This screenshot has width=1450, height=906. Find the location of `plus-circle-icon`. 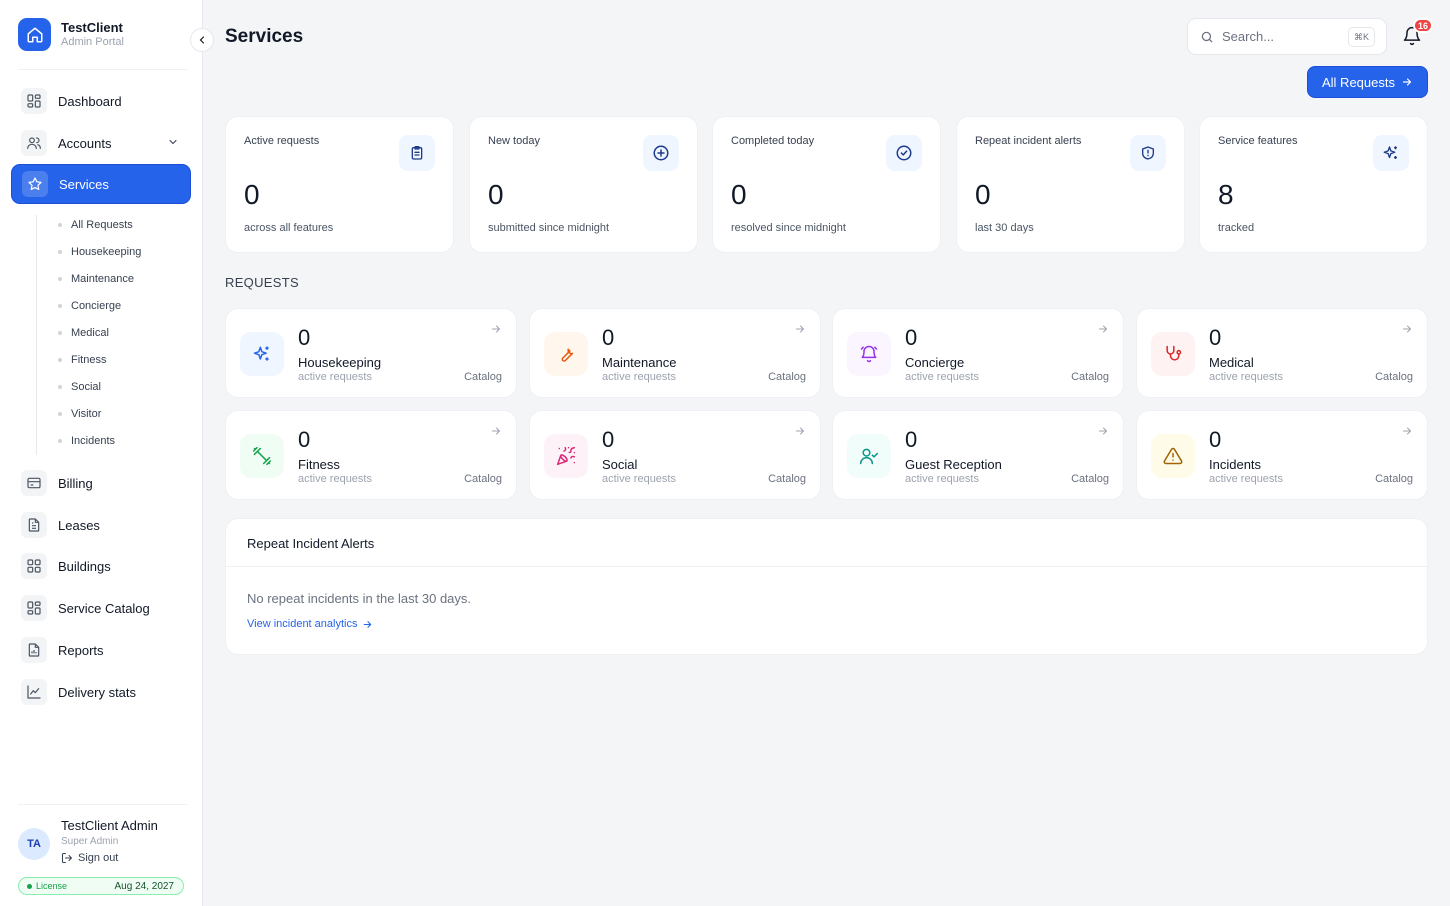

plus-circle-icon is located at coordinates (661, 153).